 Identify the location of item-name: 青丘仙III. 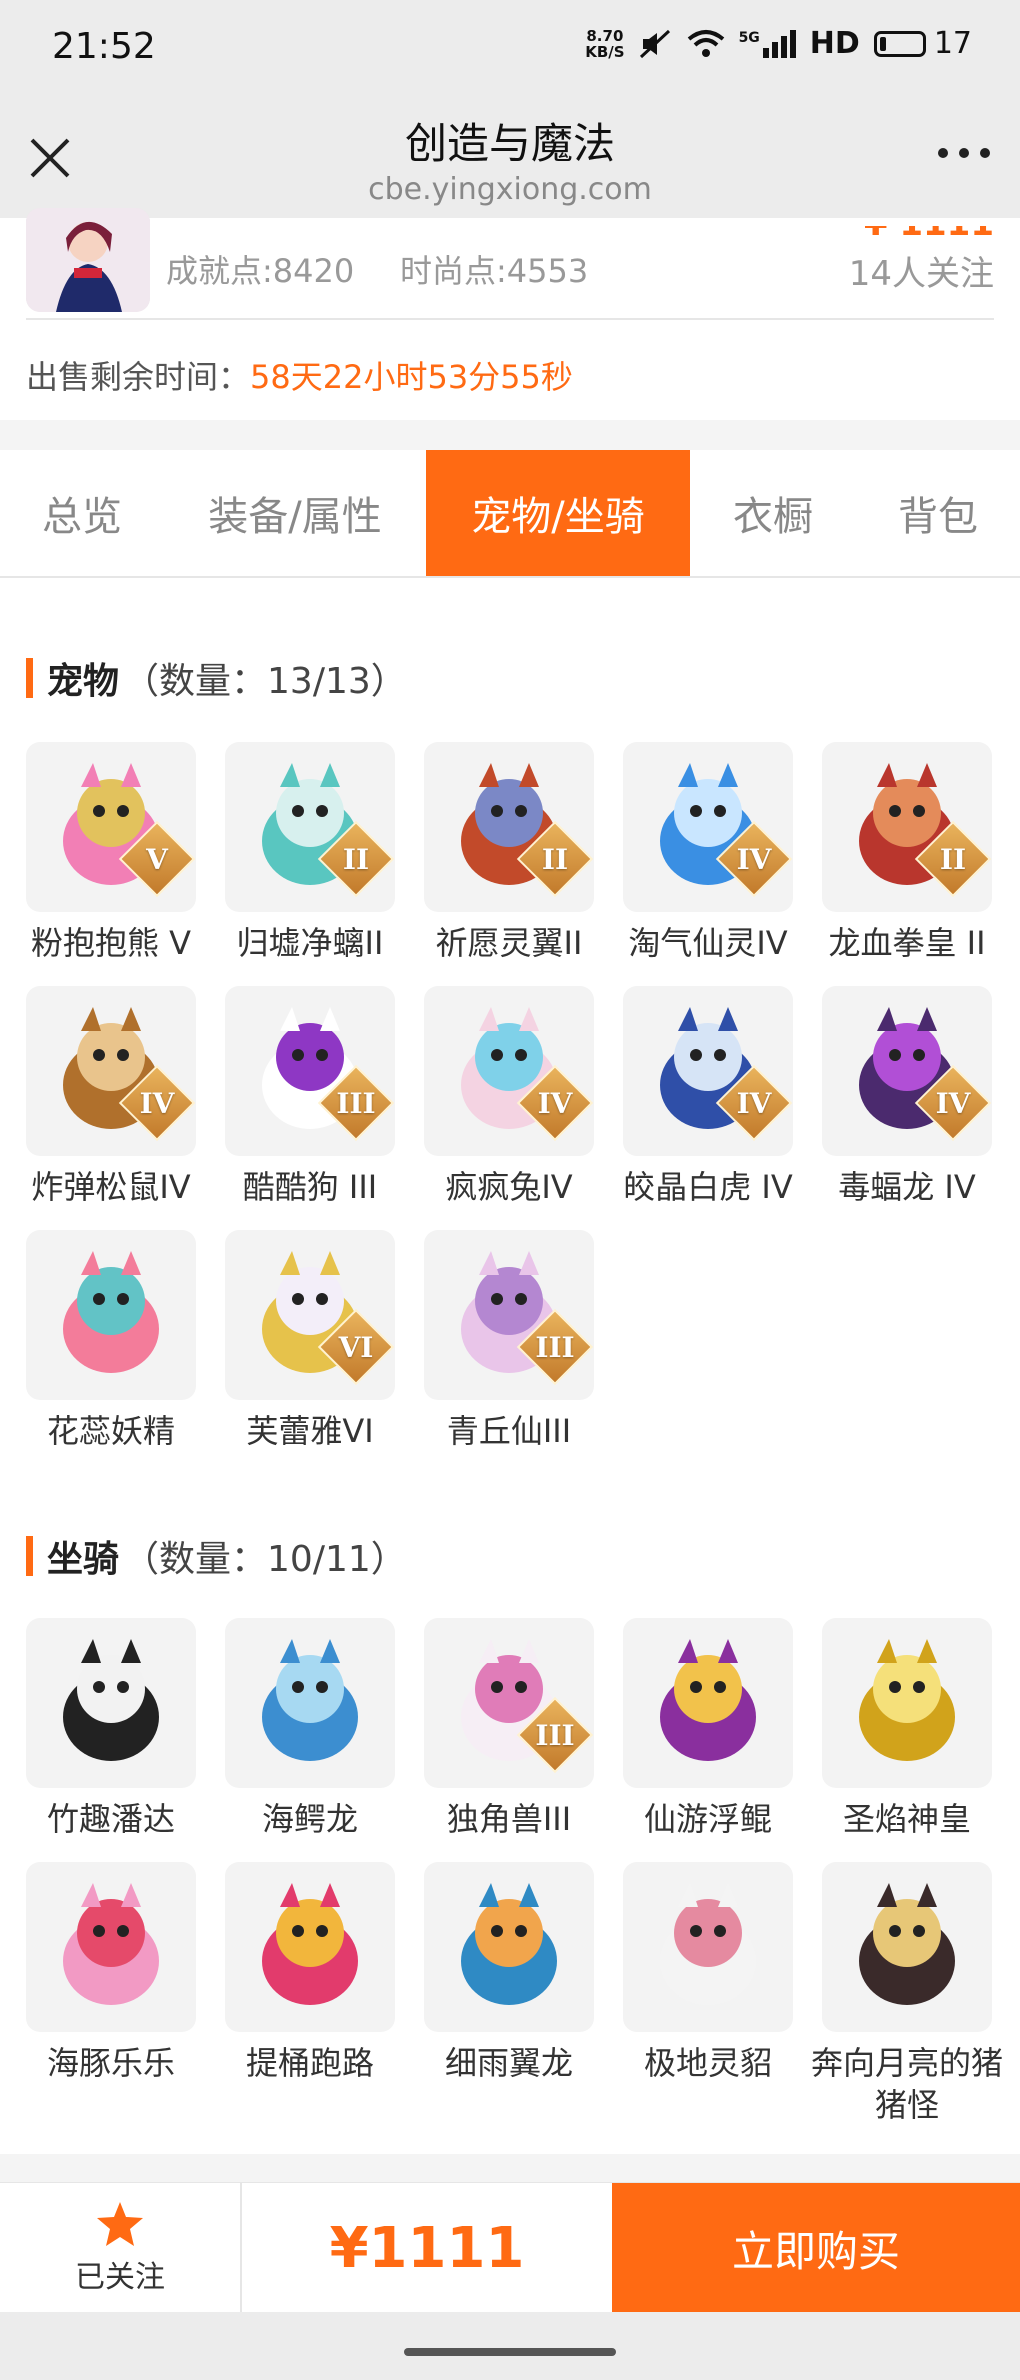
(509, 1431).